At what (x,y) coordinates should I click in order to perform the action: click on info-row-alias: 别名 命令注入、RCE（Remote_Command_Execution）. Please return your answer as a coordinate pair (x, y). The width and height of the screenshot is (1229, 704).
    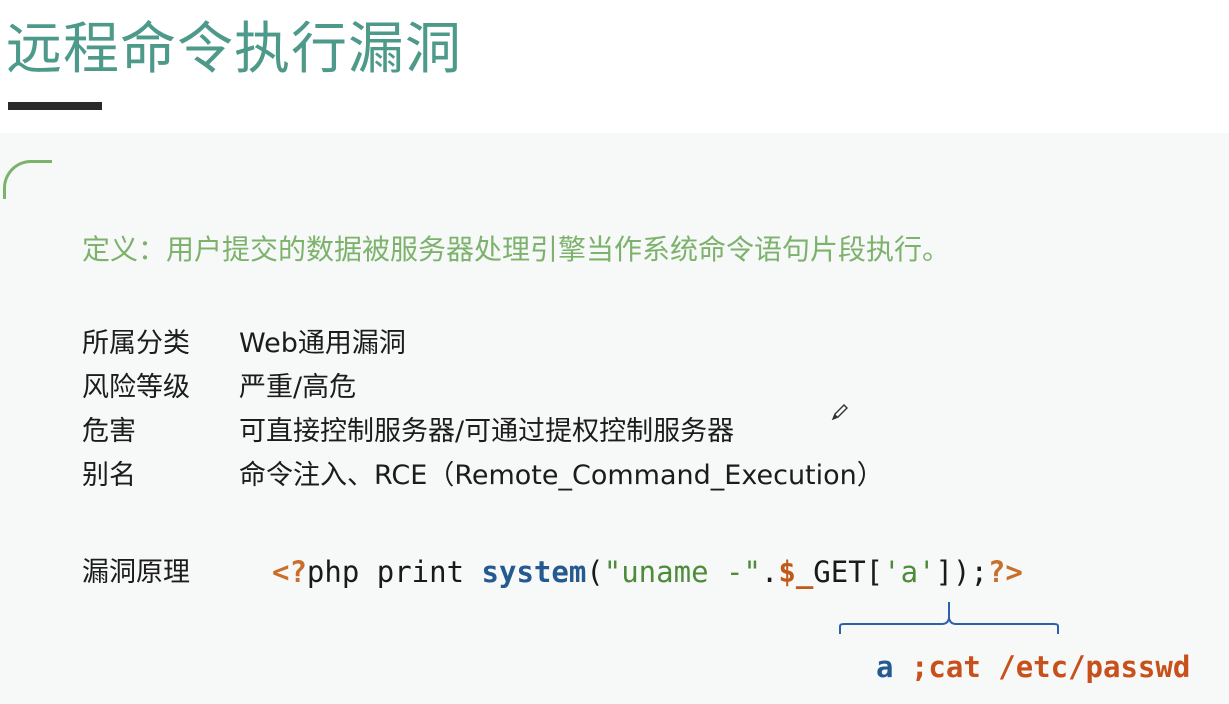
    Looking at the image, I should click on (483, 476).